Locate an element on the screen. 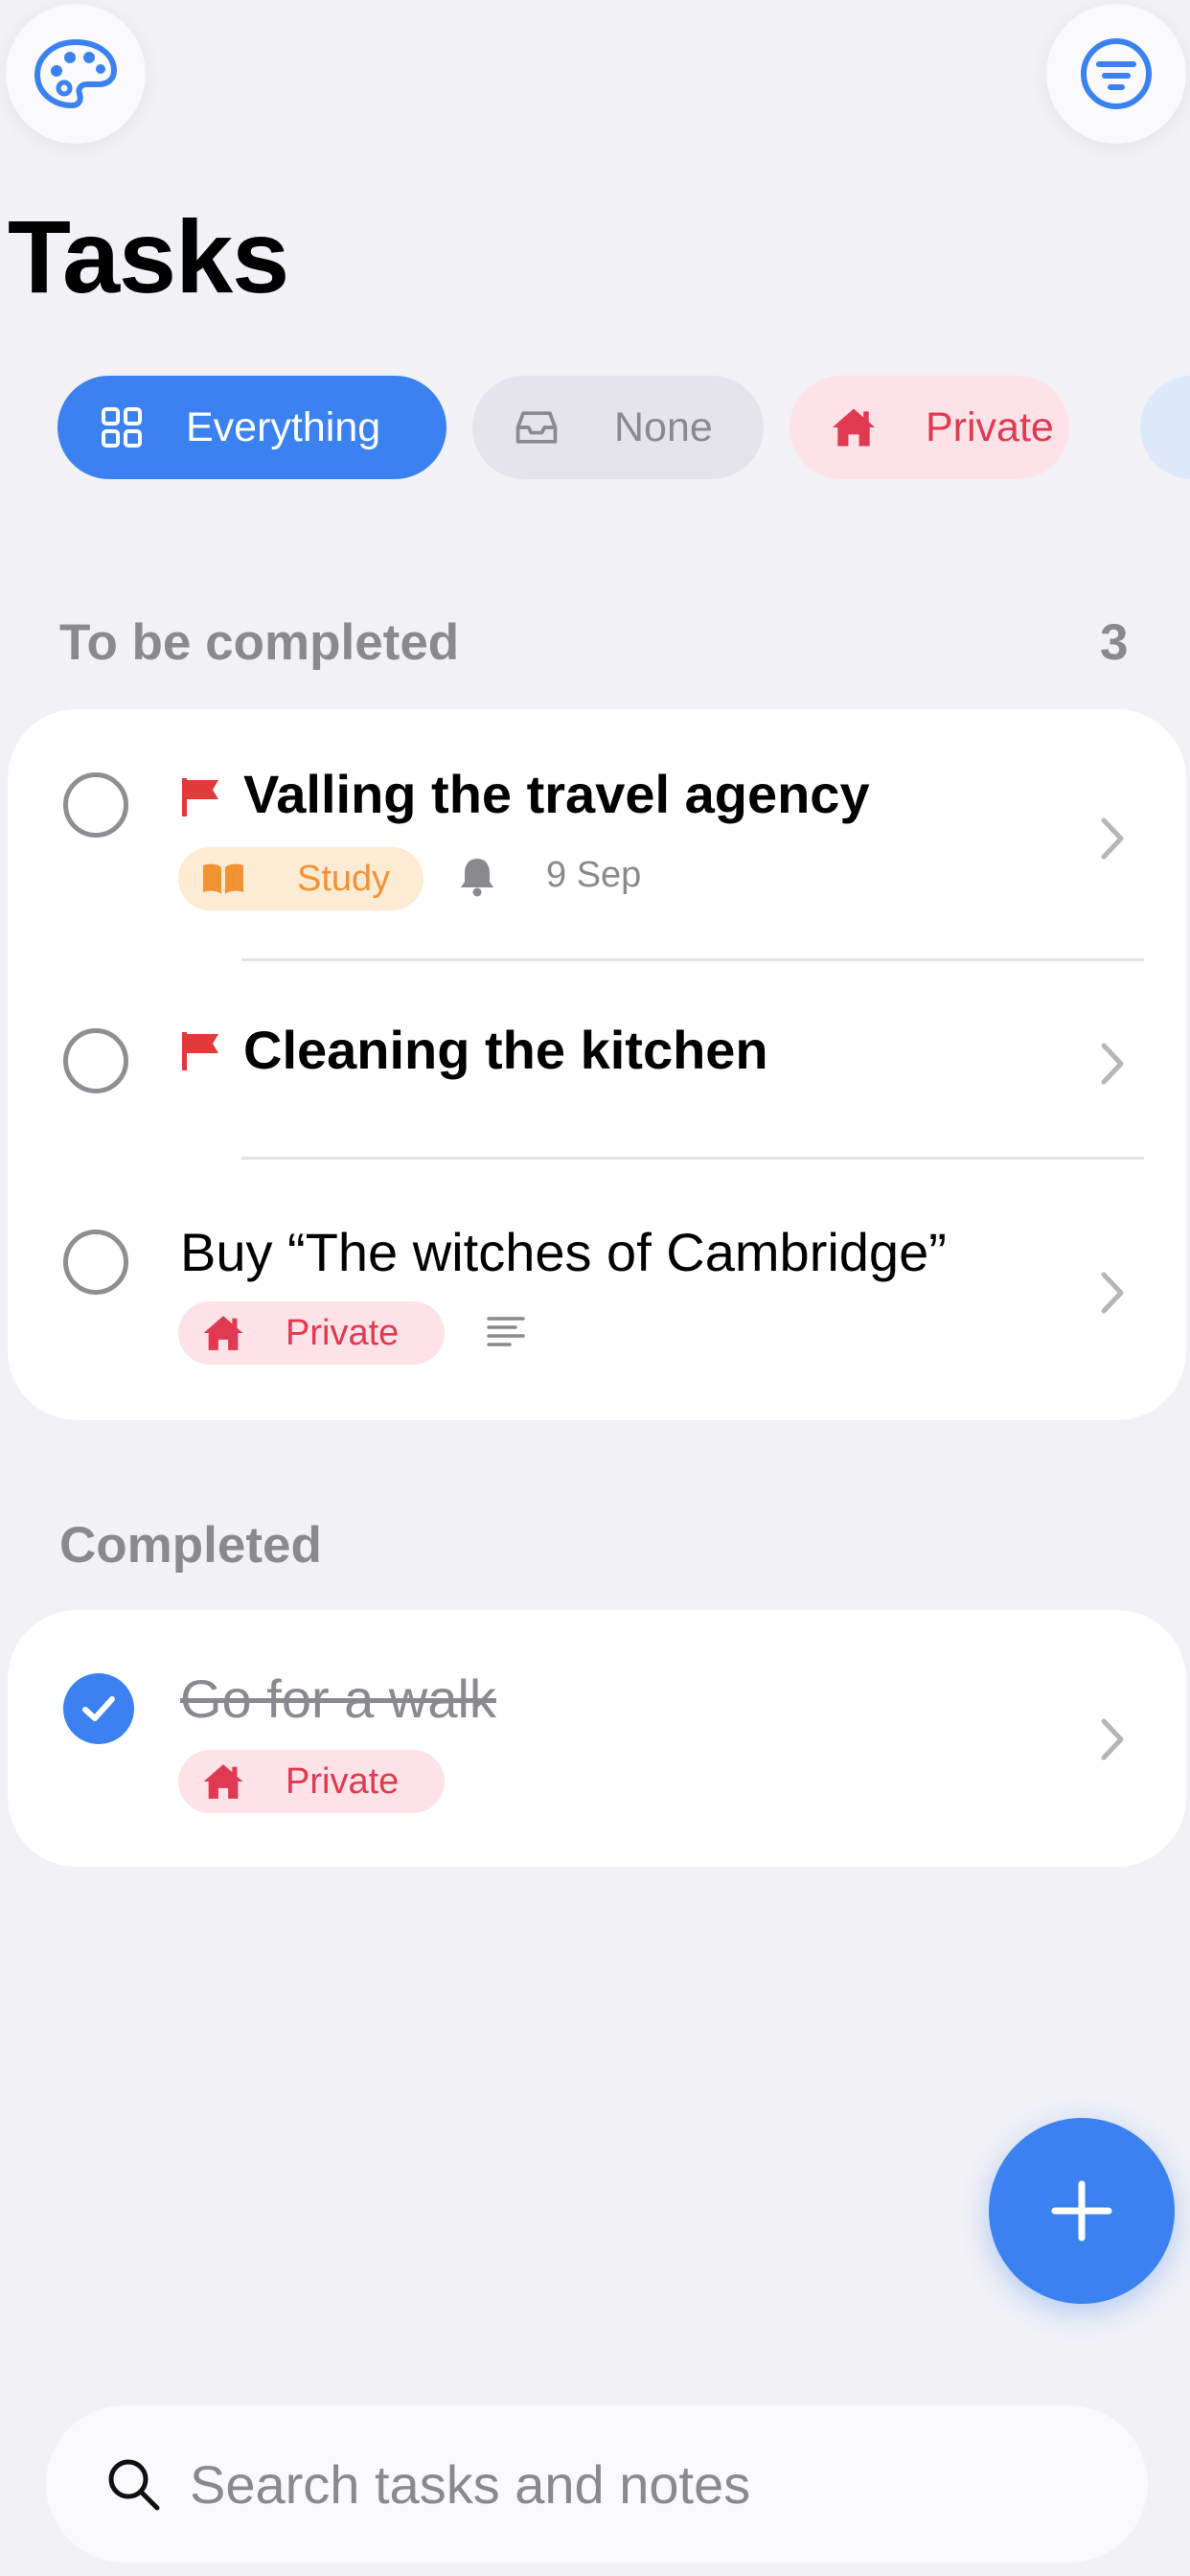 Image resolution: width=1190 pixels, height=2576 pixels. search-bar: Search tasks and notes is located at coordinates (597, 2484).